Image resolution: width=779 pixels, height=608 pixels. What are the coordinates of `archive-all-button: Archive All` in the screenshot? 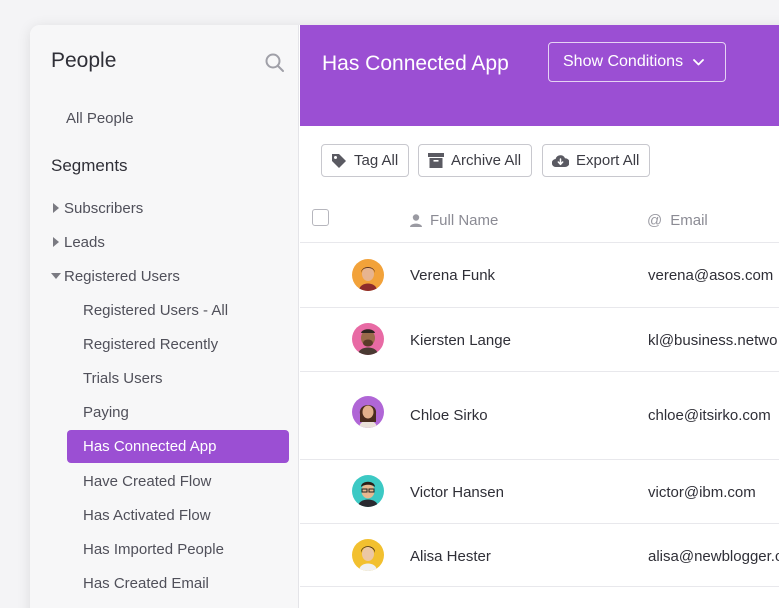 It's located at (475, 160).